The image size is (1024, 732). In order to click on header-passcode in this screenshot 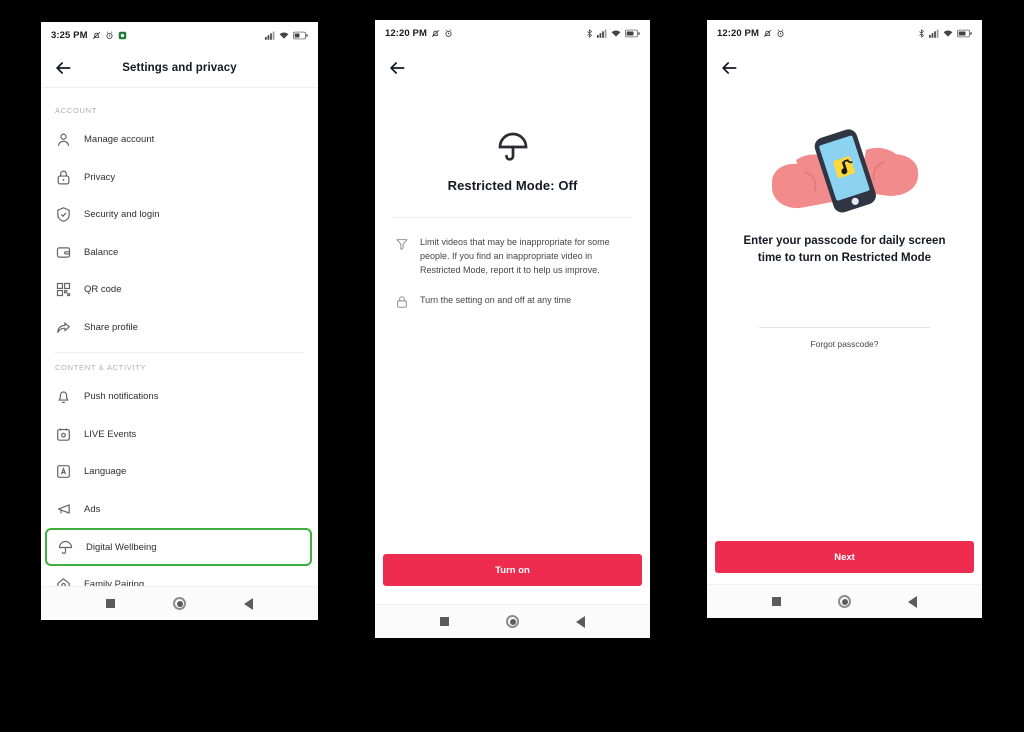, I will do `click(844, 68)`.